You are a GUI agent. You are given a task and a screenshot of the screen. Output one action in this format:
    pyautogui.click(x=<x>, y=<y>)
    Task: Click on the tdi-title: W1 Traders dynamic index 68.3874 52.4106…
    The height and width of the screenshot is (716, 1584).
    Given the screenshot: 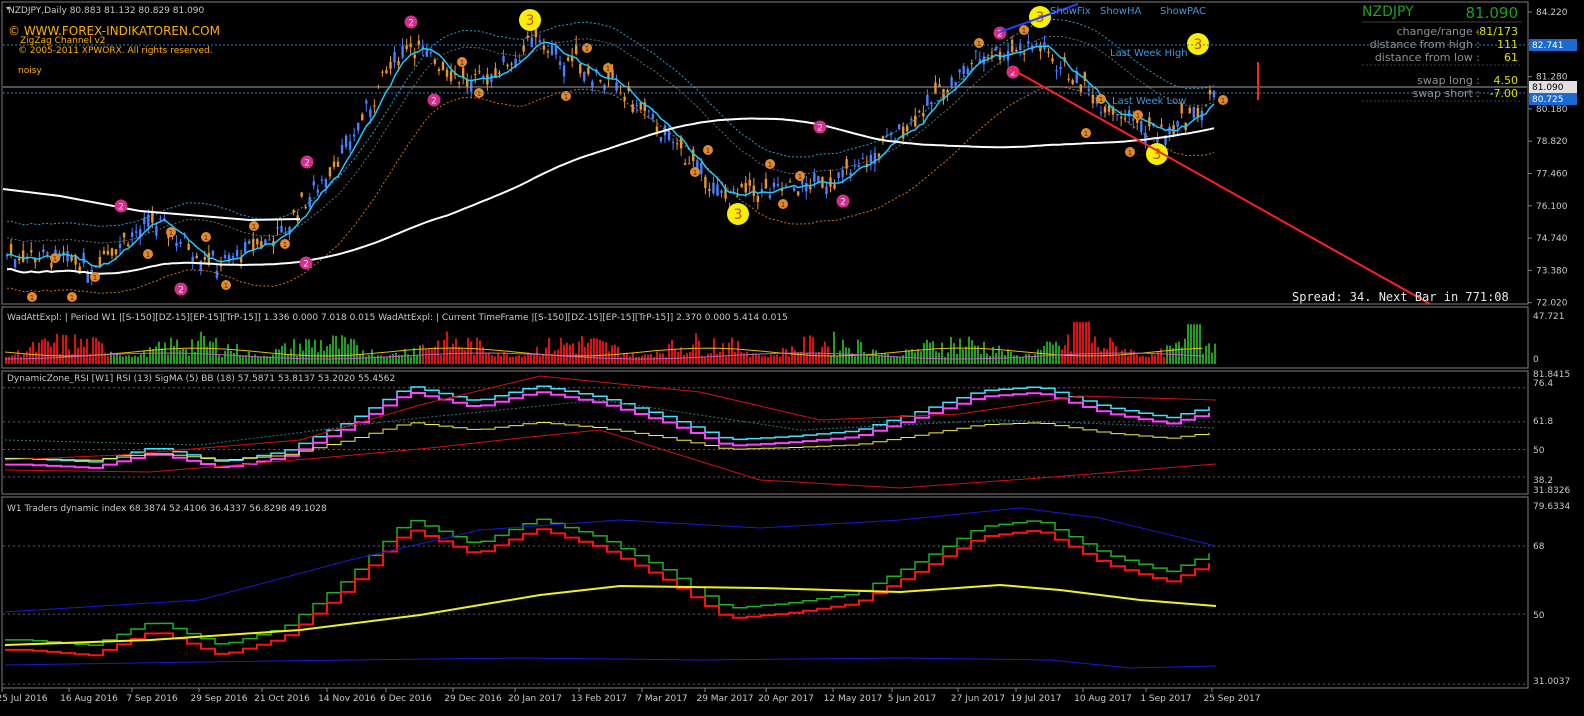 What is the action you would take?
    pyautogui.click(x=167, y=509)
    